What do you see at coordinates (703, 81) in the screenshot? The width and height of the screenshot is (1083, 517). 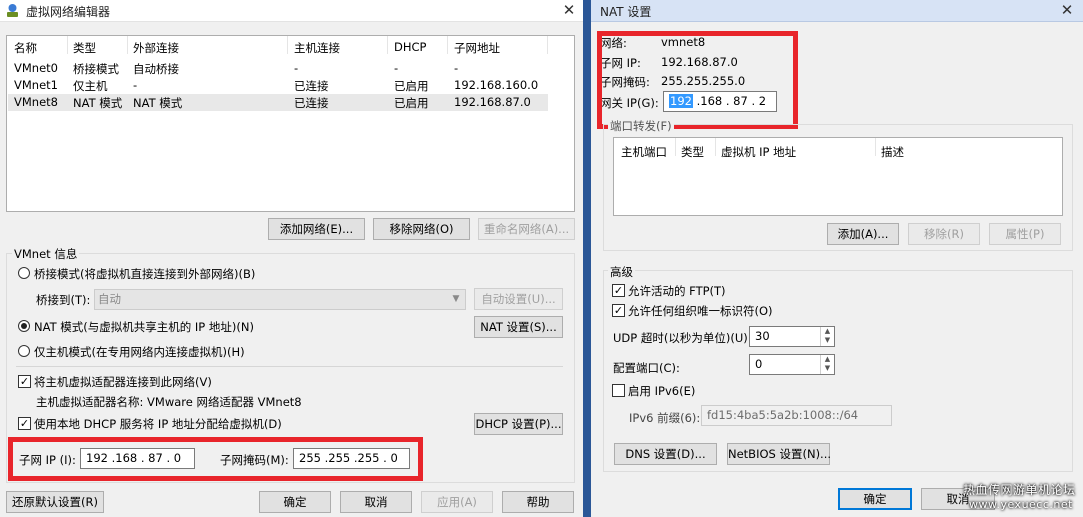 I see `subnet-mask-value: 255.255.255.0` at bounding box center [703, 81].